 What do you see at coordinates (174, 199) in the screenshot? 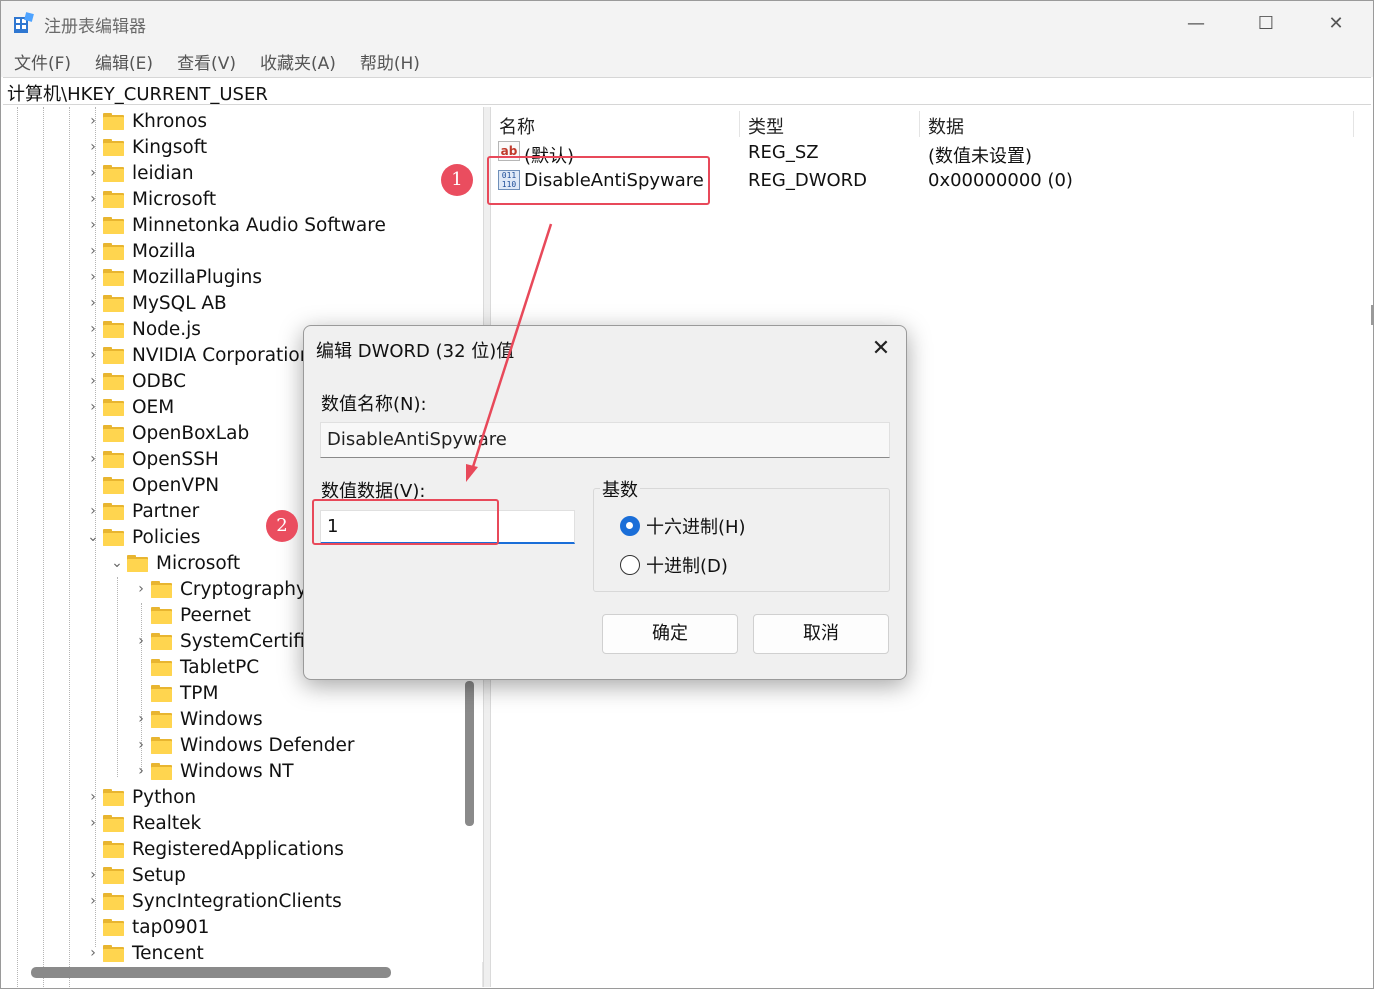
I see `tree-item-label: Microsoft` at bounding box center [174, 199].